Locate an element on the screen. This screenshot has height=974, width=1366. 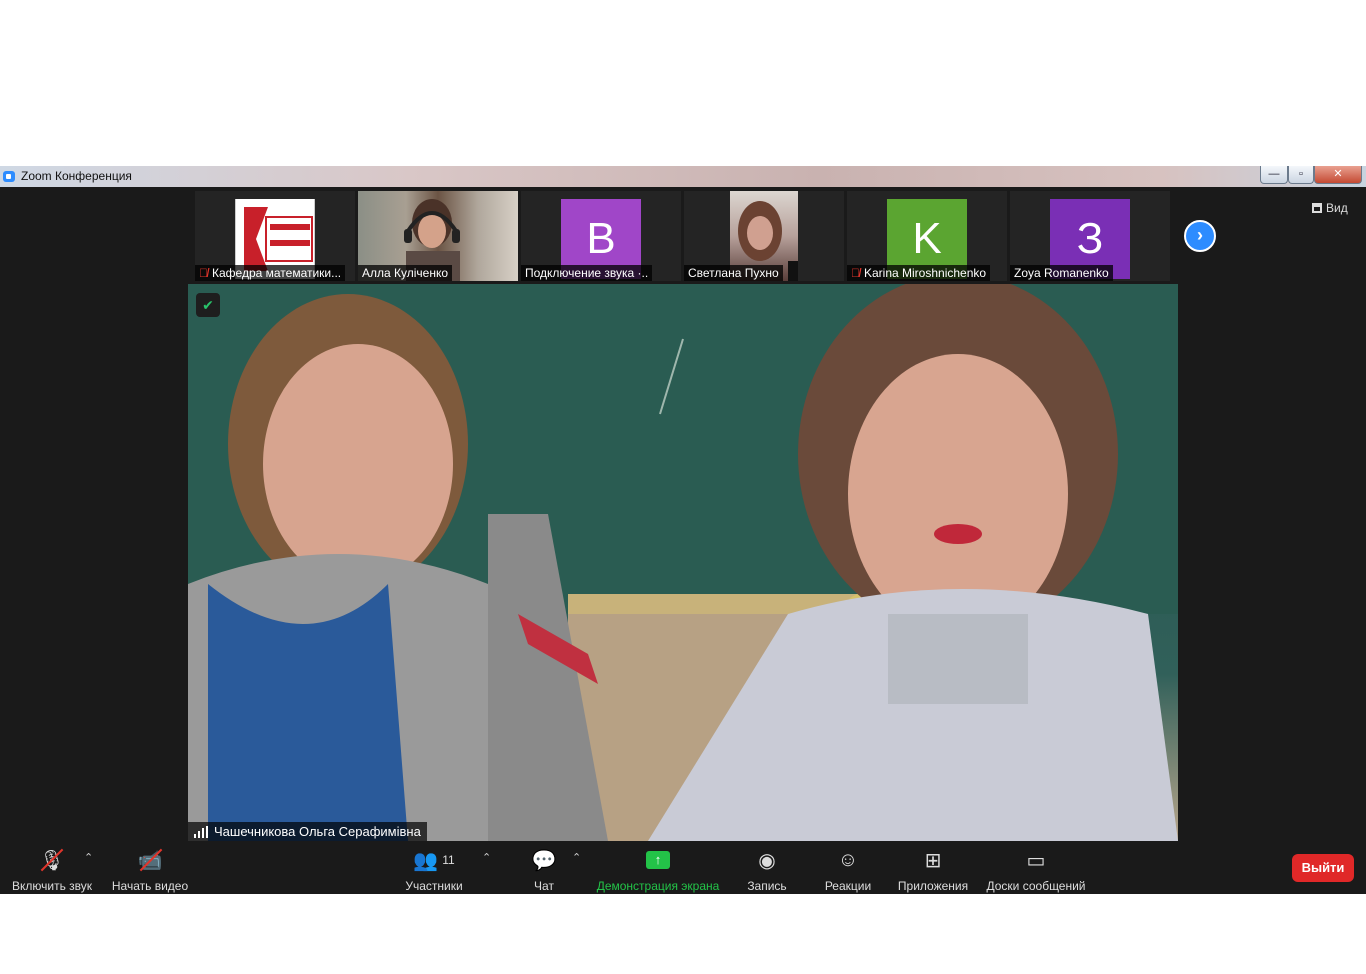
start-video-button: 📹 Начать видео is located at coordinates (150, 870).